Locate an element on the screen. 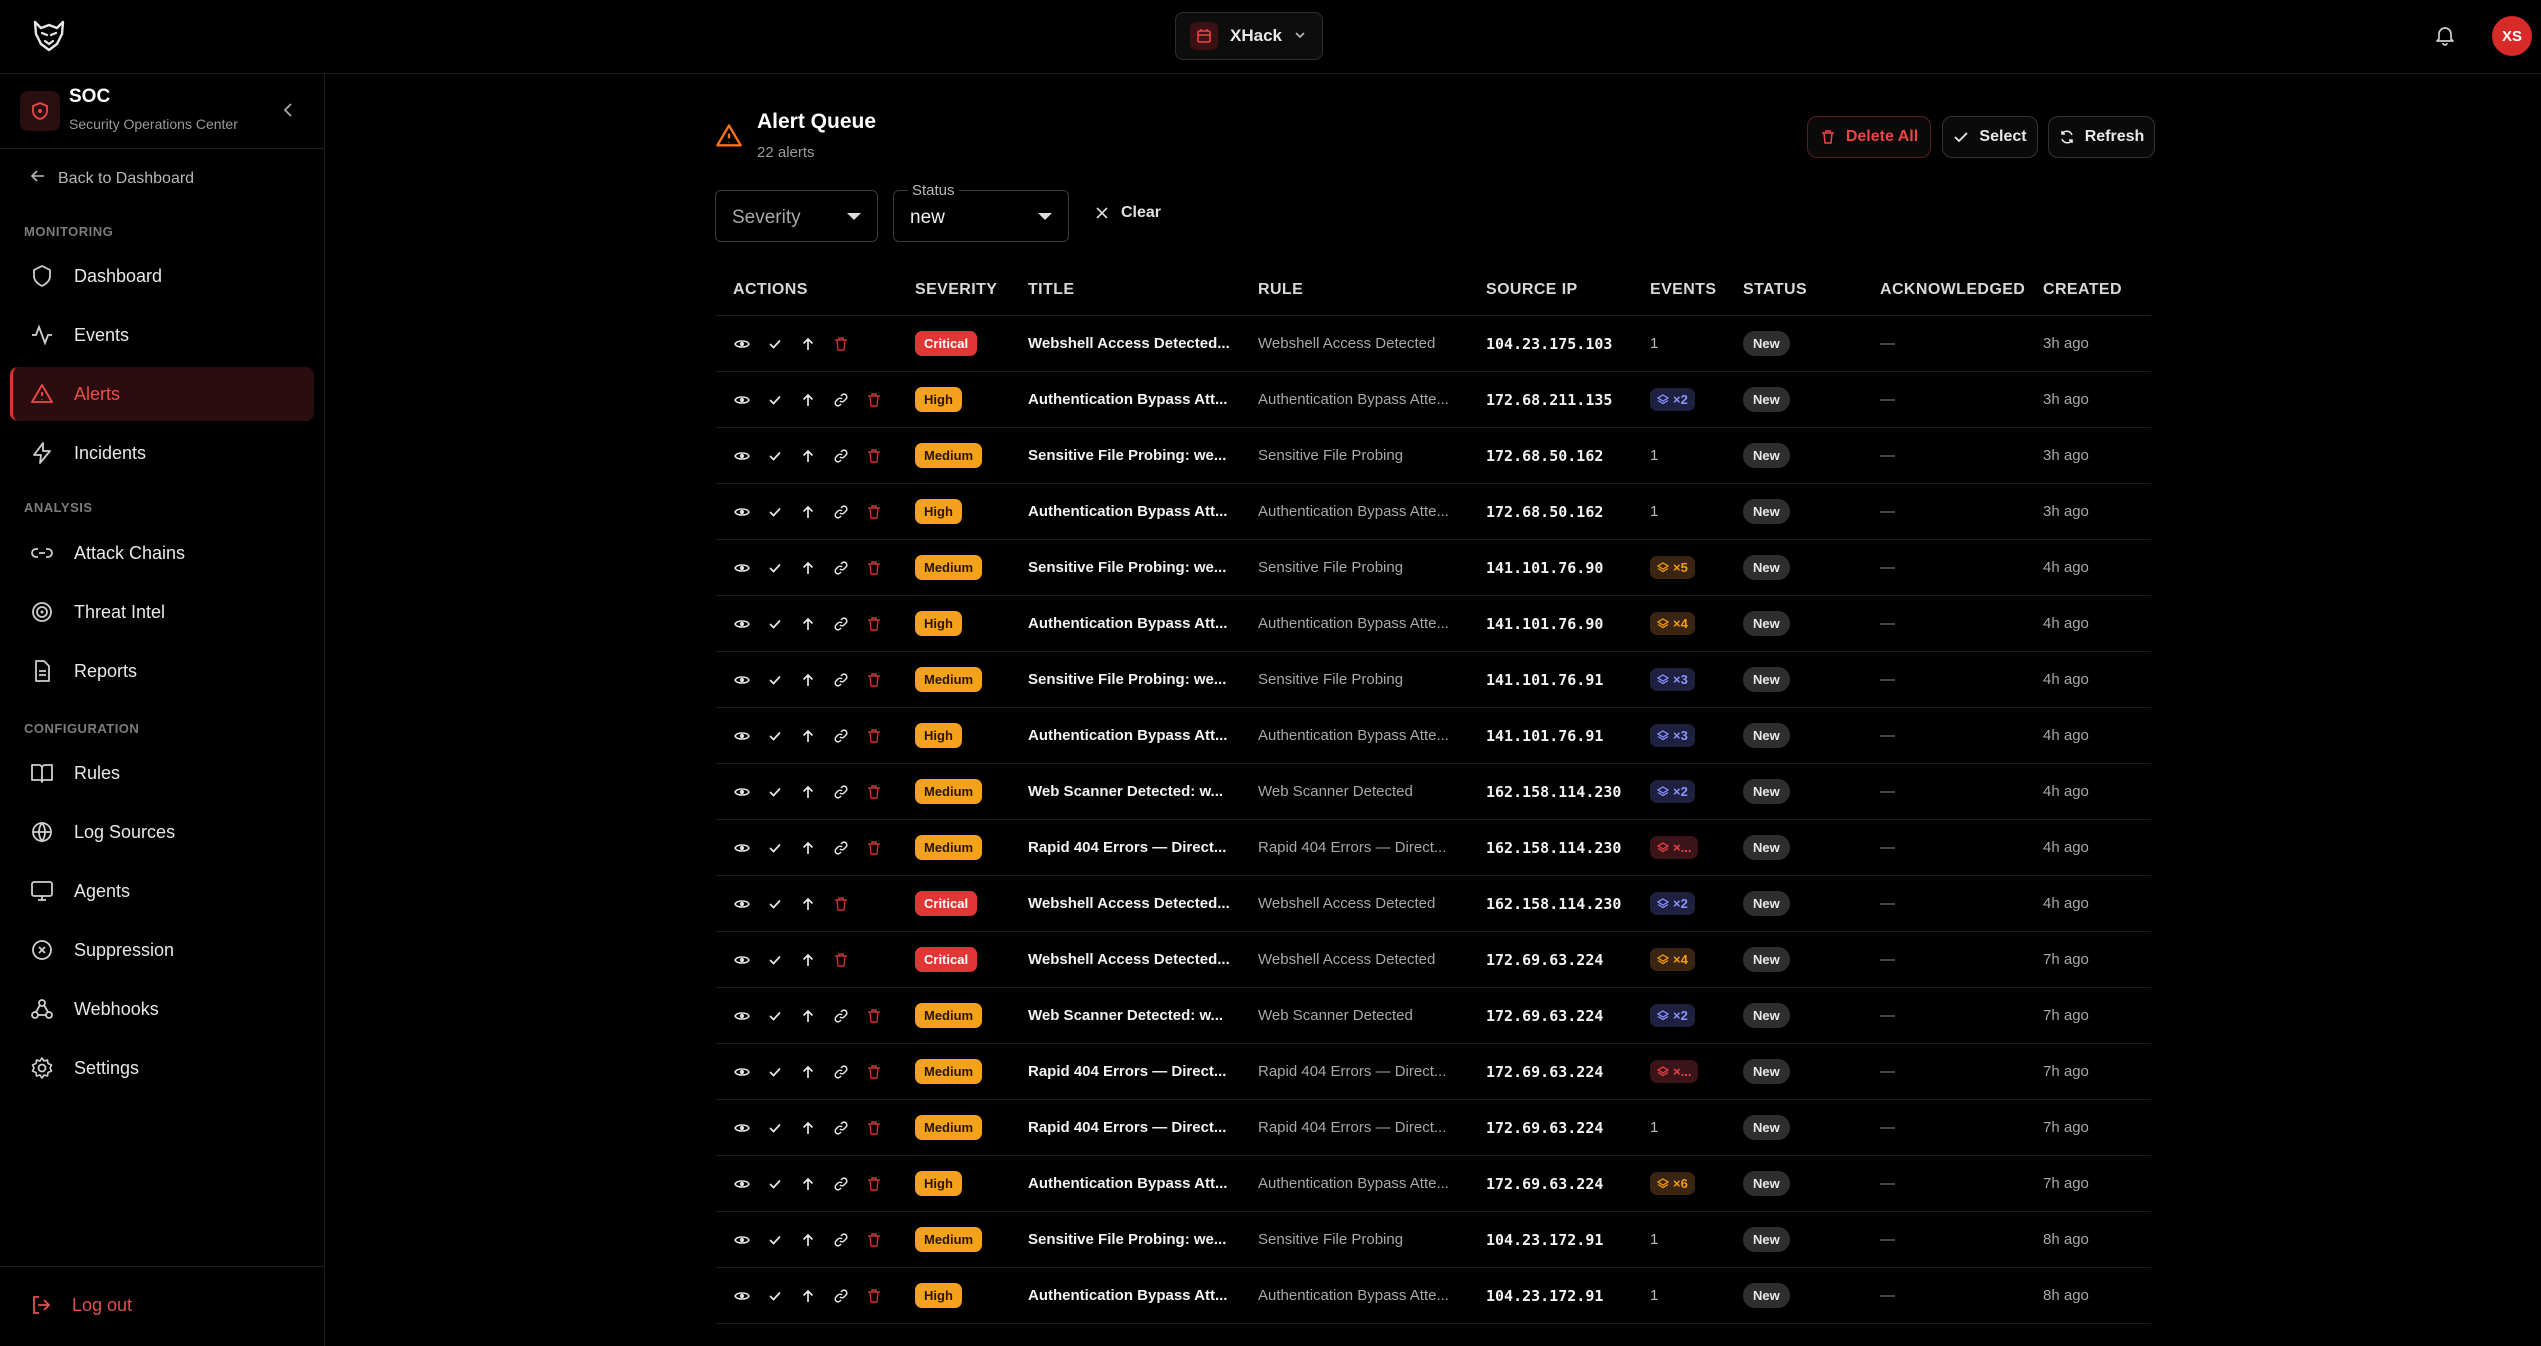  sidebar-item-dashboard: Dashboard is located at coordinates (162, 276).